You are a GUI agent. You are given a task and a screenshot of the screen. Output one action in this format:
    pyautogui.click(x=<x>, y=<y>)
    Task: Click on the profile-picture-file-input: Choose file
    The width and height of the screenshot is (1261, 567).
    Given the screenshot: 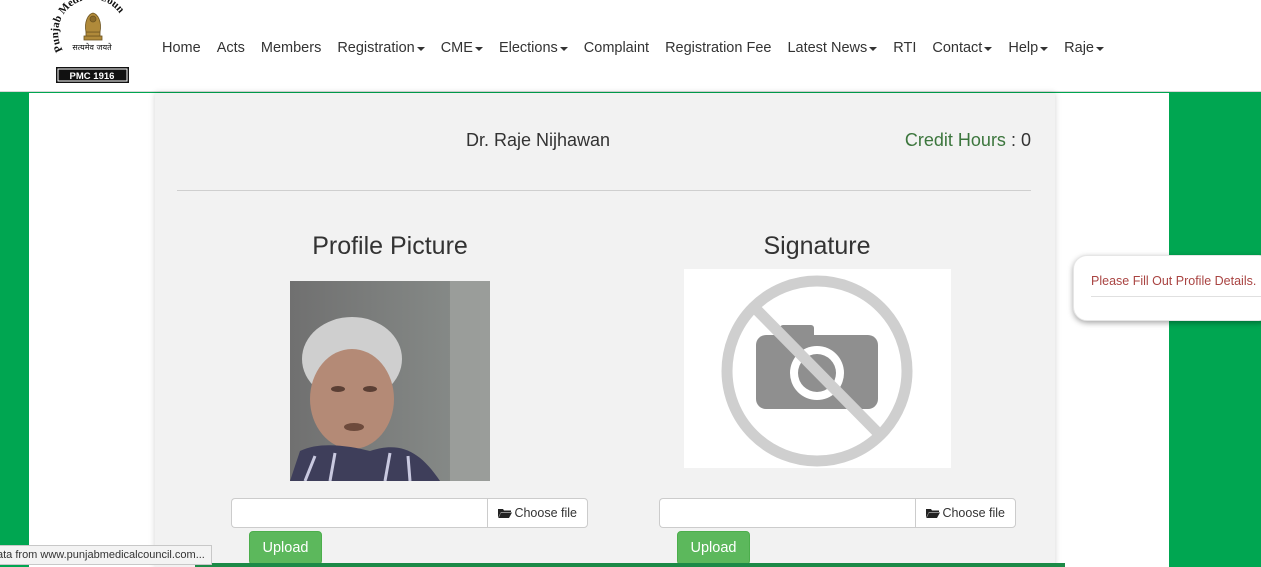 What is the action you would take?
    pyautogui.click(x=409, y=513)
    